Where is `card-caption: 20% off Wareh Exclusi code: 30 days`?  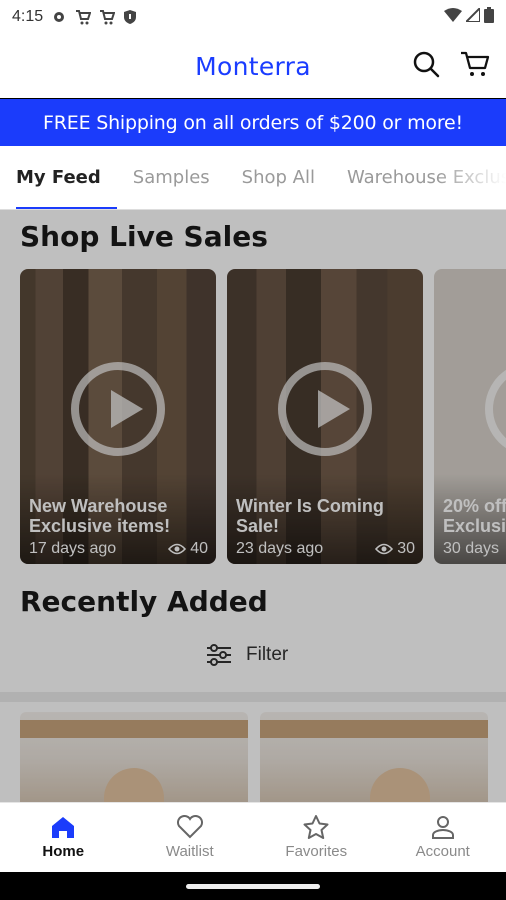
card-caption: 20% off Wareh Exclusi code: 30 days is located at coordinates (474, 527).